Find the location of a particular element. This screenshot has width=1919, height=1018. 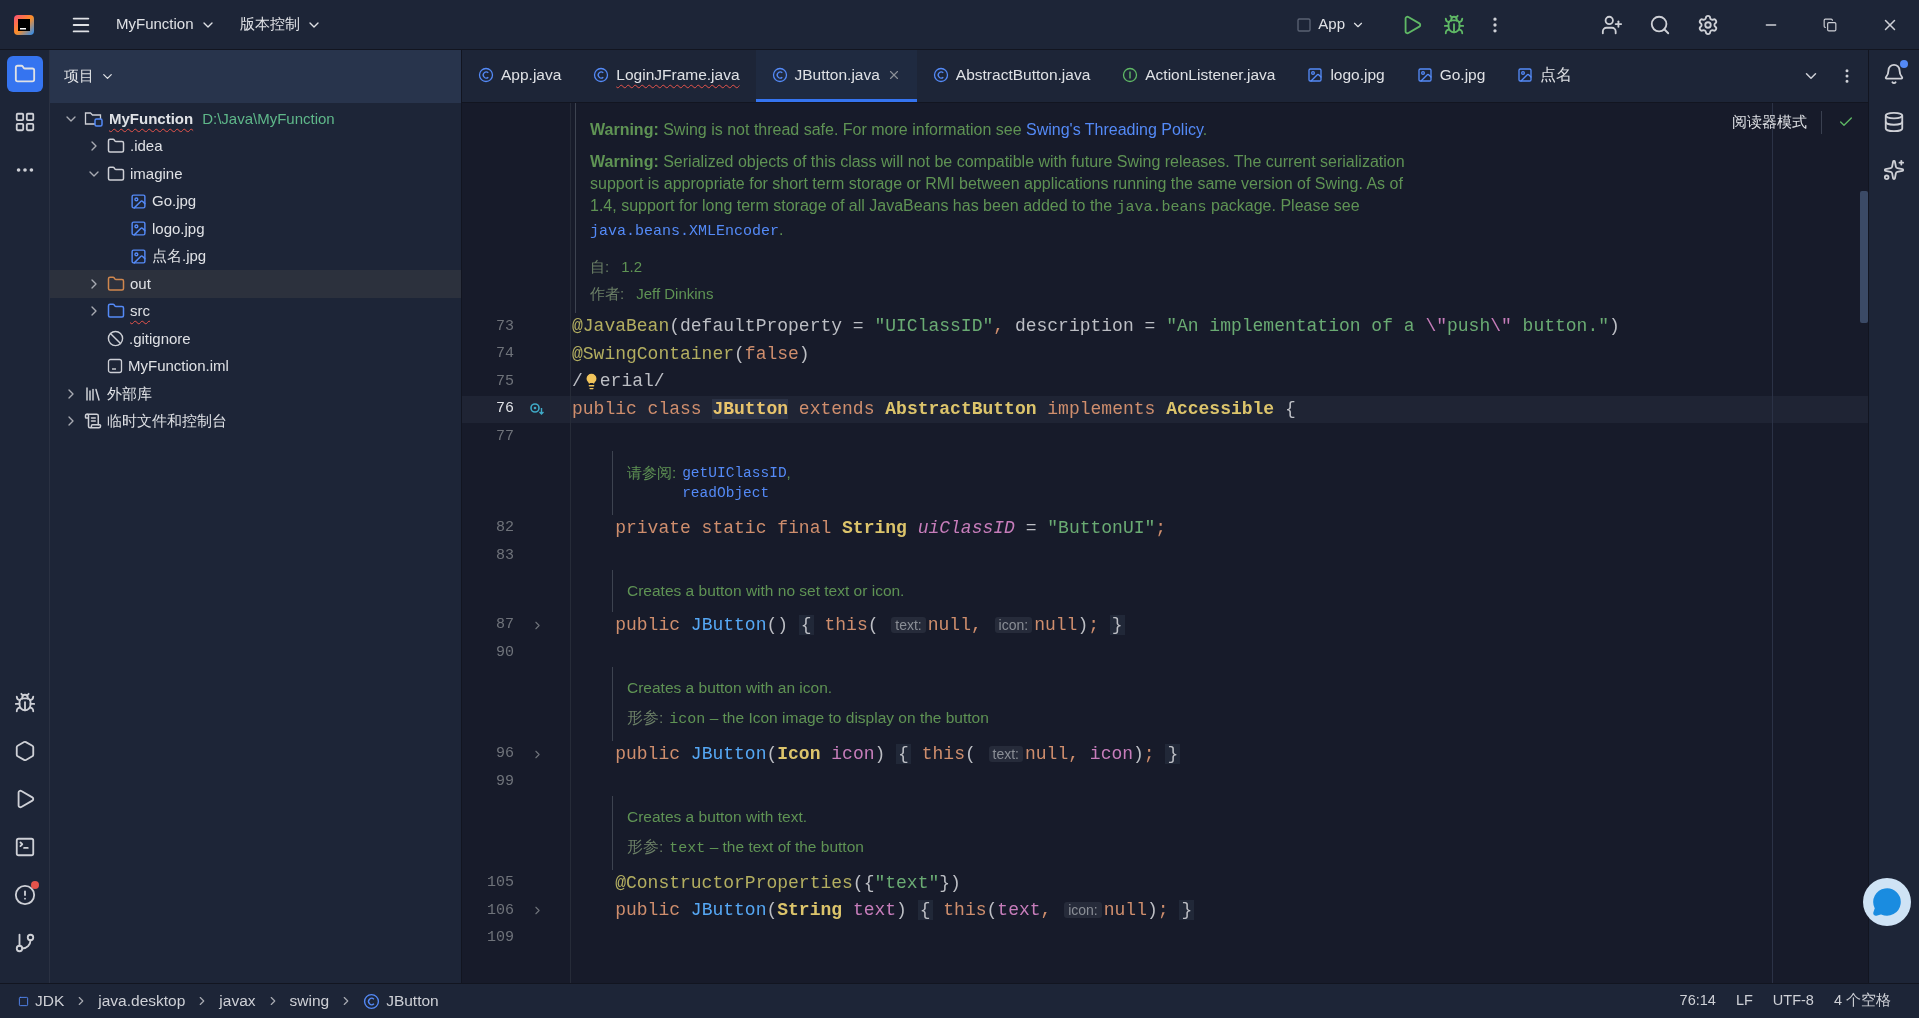

line-number: 96 is located at coordinates (504, 754).